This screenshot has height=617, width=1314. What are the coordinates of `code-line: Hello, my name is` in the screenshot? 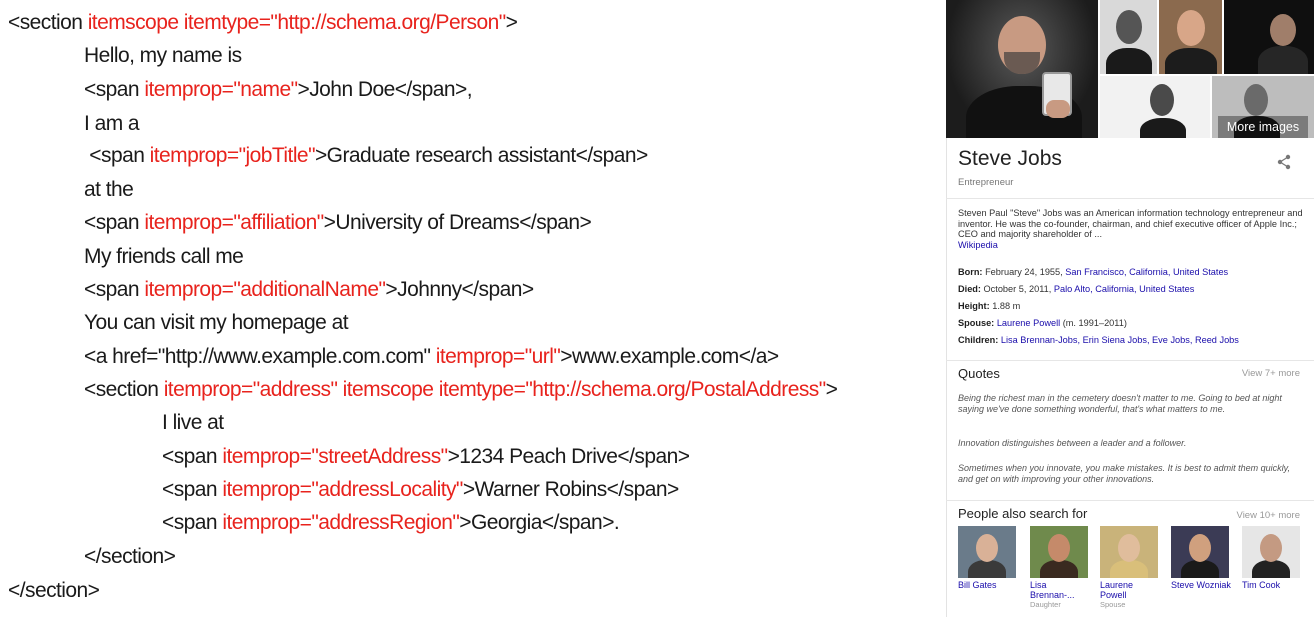 It's located at (163, 56).